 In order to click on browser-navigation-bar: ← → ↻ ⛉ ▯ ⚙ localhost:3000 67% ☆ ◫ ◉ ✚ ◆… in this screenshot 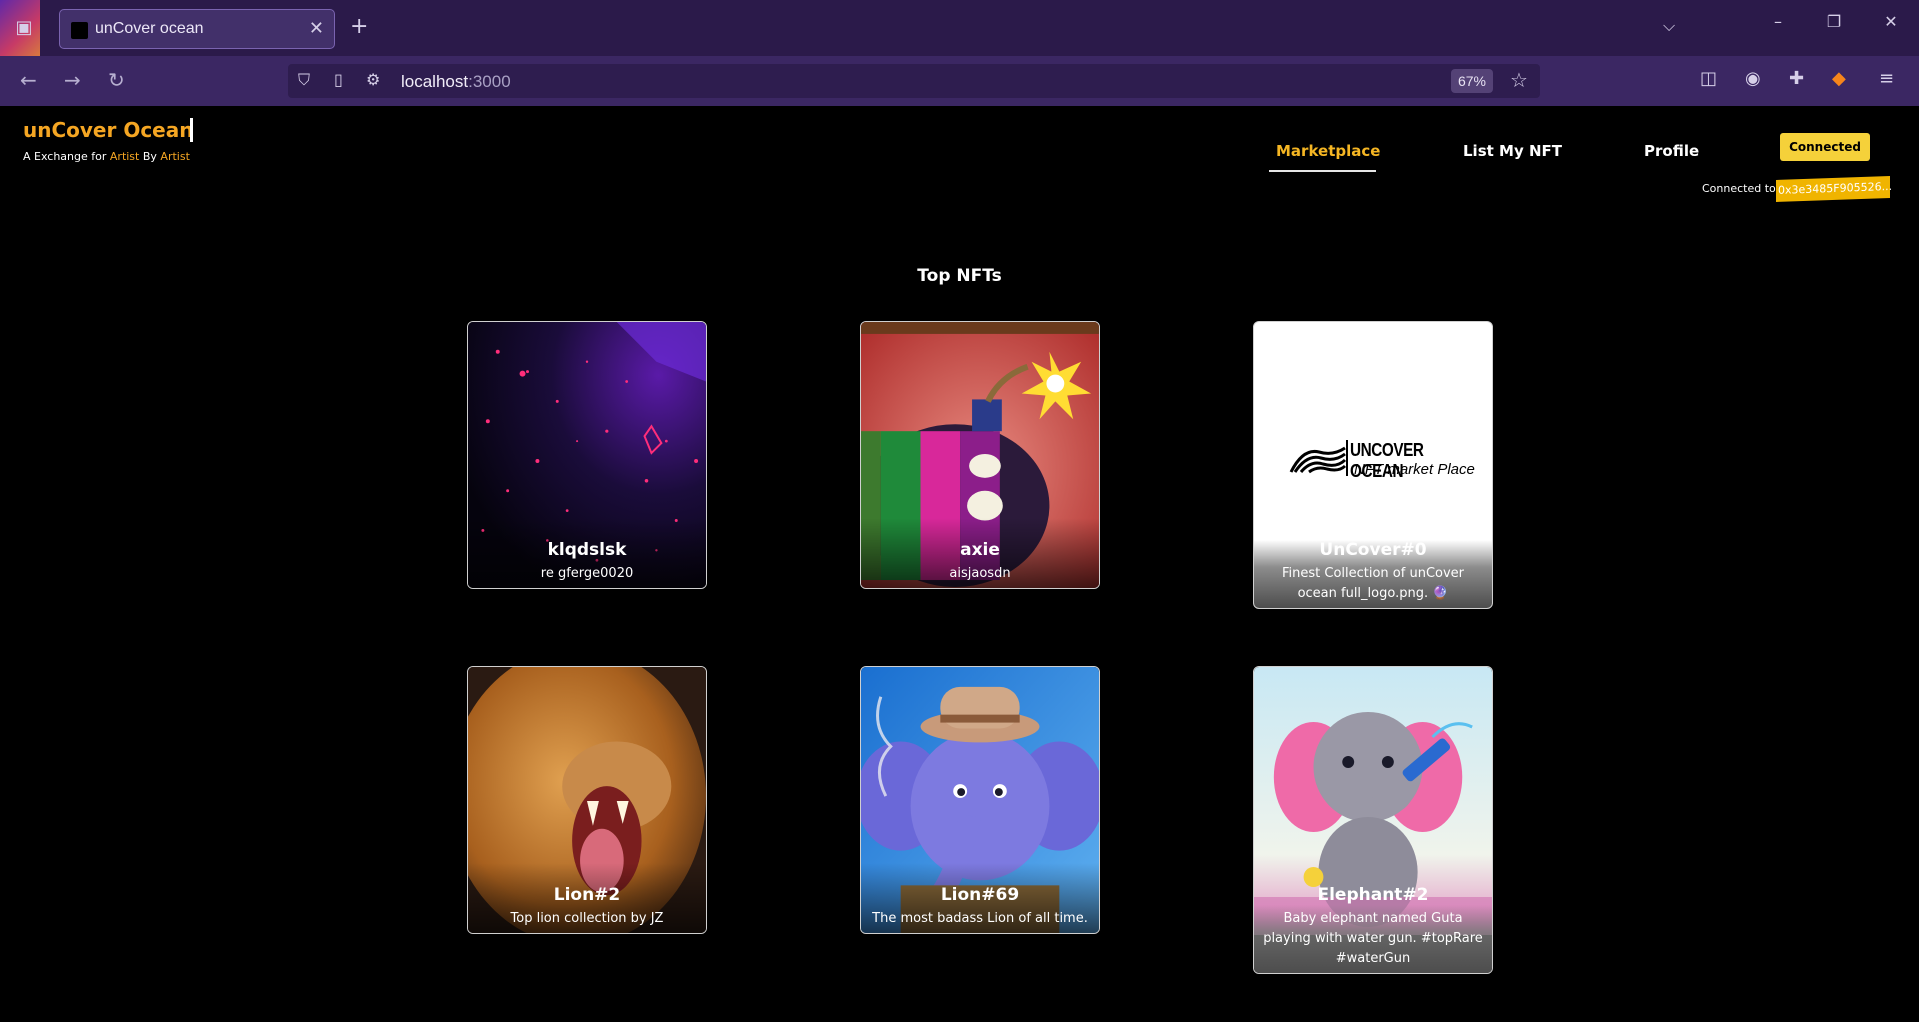, I will do `click(959, 81)`.